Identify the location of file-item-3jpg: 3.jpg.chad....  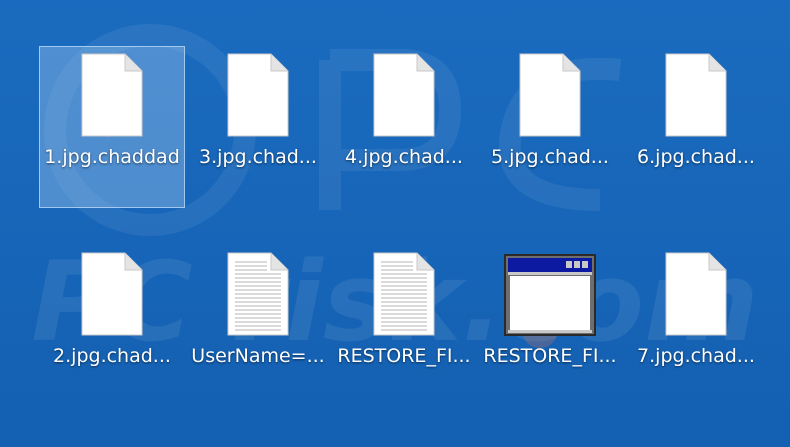
(258, 110).